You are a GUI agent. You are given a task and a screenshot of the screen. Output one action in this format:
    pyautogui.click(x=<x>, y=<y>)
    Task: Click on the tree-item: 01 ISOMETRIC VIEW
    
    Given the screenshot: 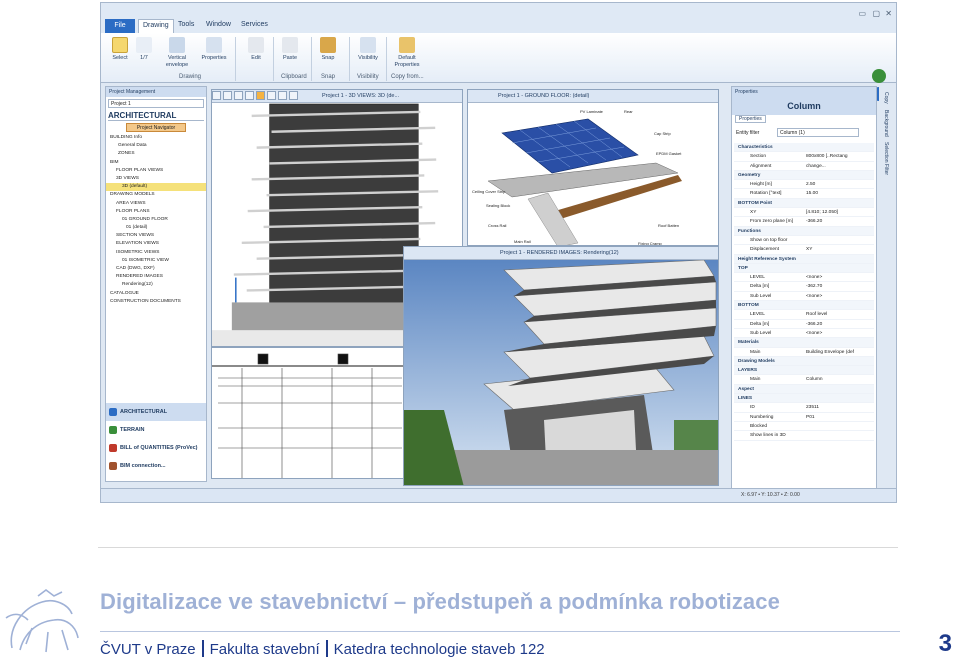 What is the action you would take?
    pyautogui.click(x=156, y=261)
    